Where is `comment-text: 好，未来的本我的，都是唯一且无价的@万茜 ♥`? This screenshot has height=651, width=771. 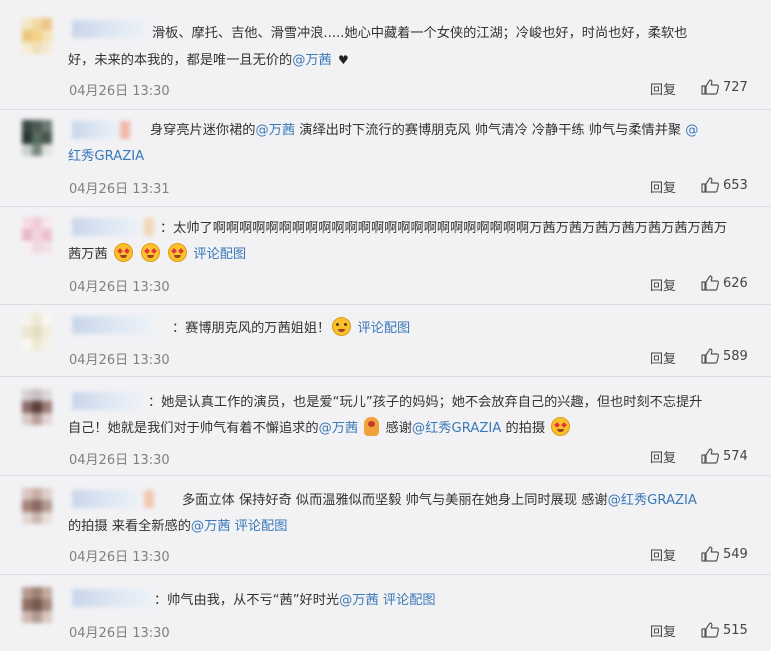
comment-text: 好，未来的本我的，都是唯一且无价的@万茜 ♥ is located at coordinates (413, 60).